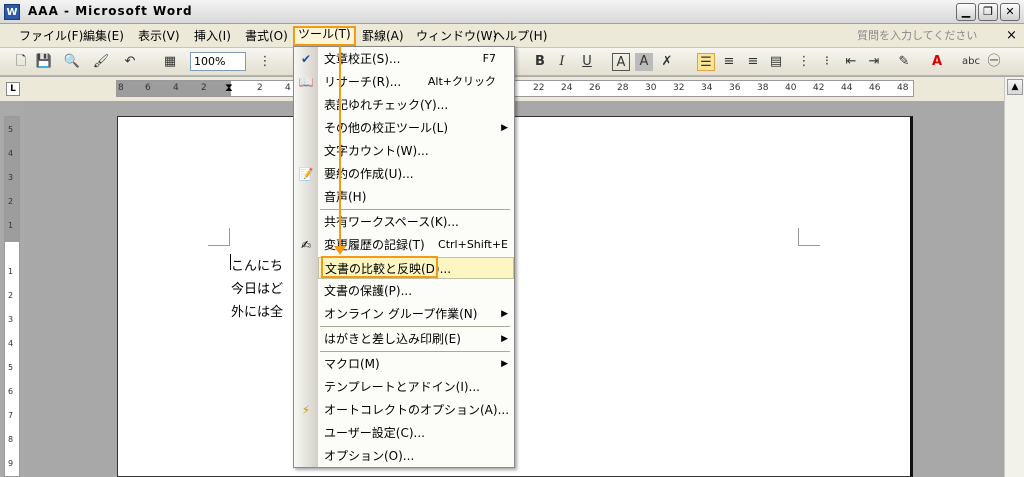 Image resolution: width=1024 pixels, height=477 pixels. What do you see at coordinates (159, 36) in the screenshot?
I see `menu-view: 表示(V)` at bounding box center [159, 36].